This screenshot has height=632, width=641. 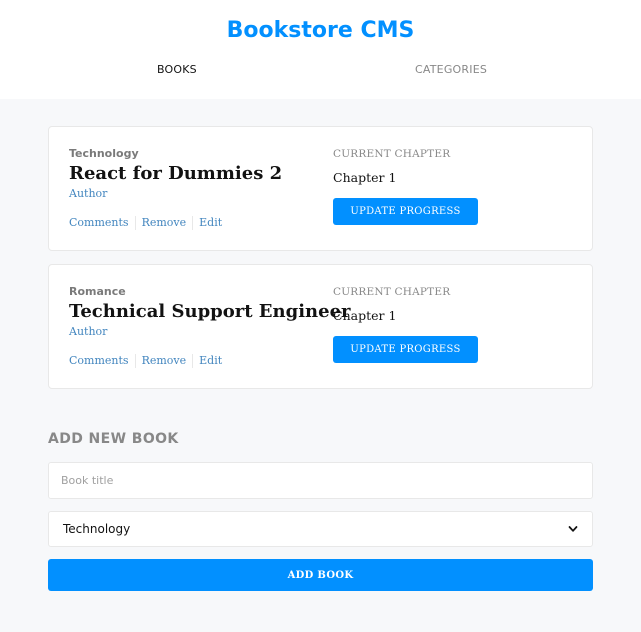 I want to click on nav-categories-link: CATEGORIES, so click(x=451, y=69).